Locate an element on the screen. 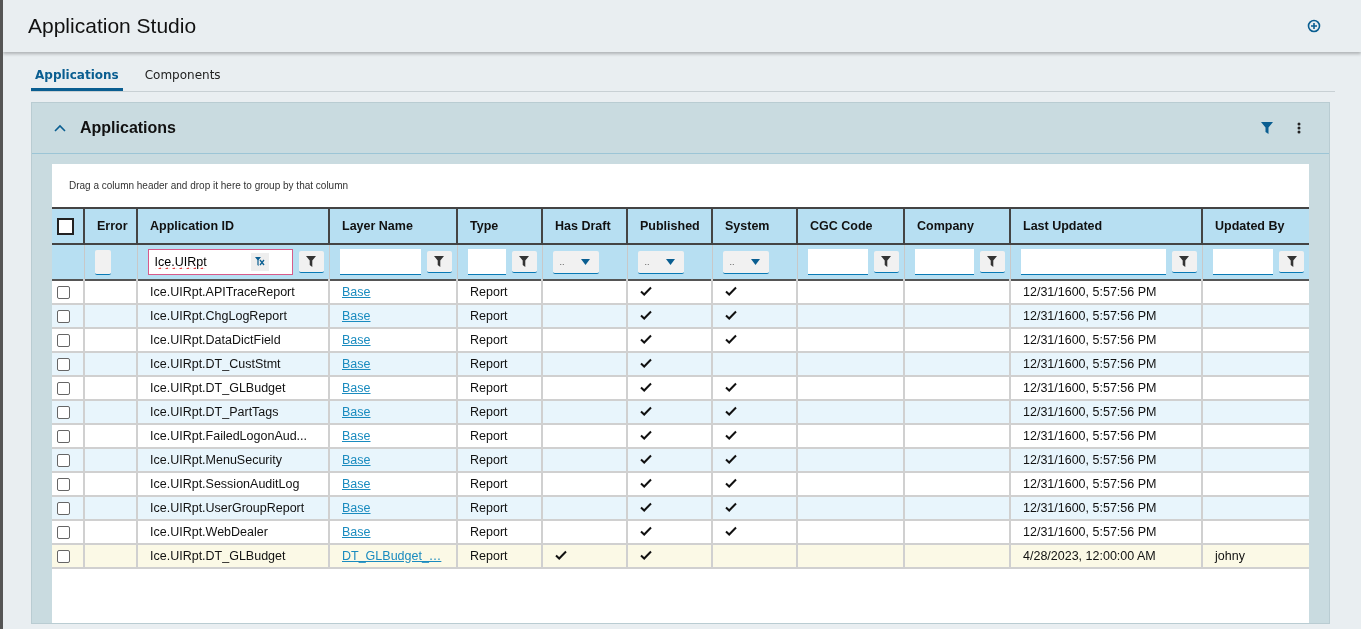 The width and height of the screenshot is (1361, 629). group-by-hint: Drag a column header and drop it here to group by that column is located at coordinates (209, 186).